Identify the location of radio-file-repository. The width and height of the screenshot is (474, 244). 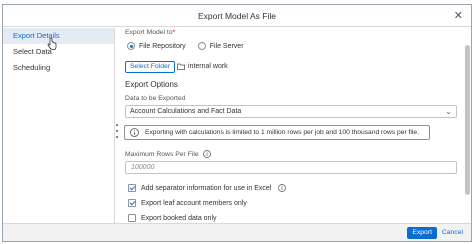
(131, 46).